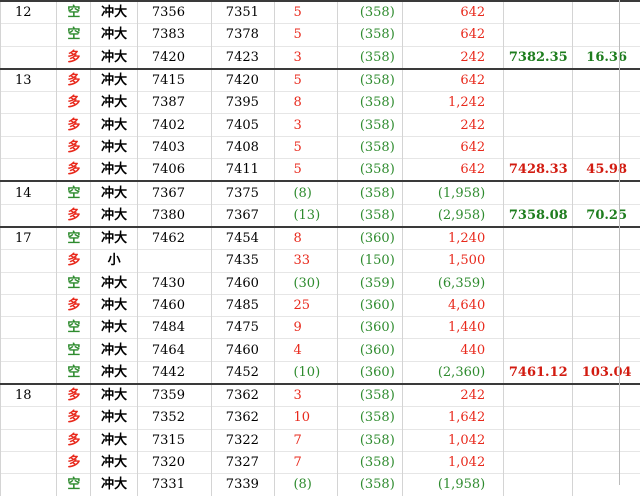  Describe the element at coordinates (174, 283) in the screenshot. I see `entry-price-cell: 7430` at that location.